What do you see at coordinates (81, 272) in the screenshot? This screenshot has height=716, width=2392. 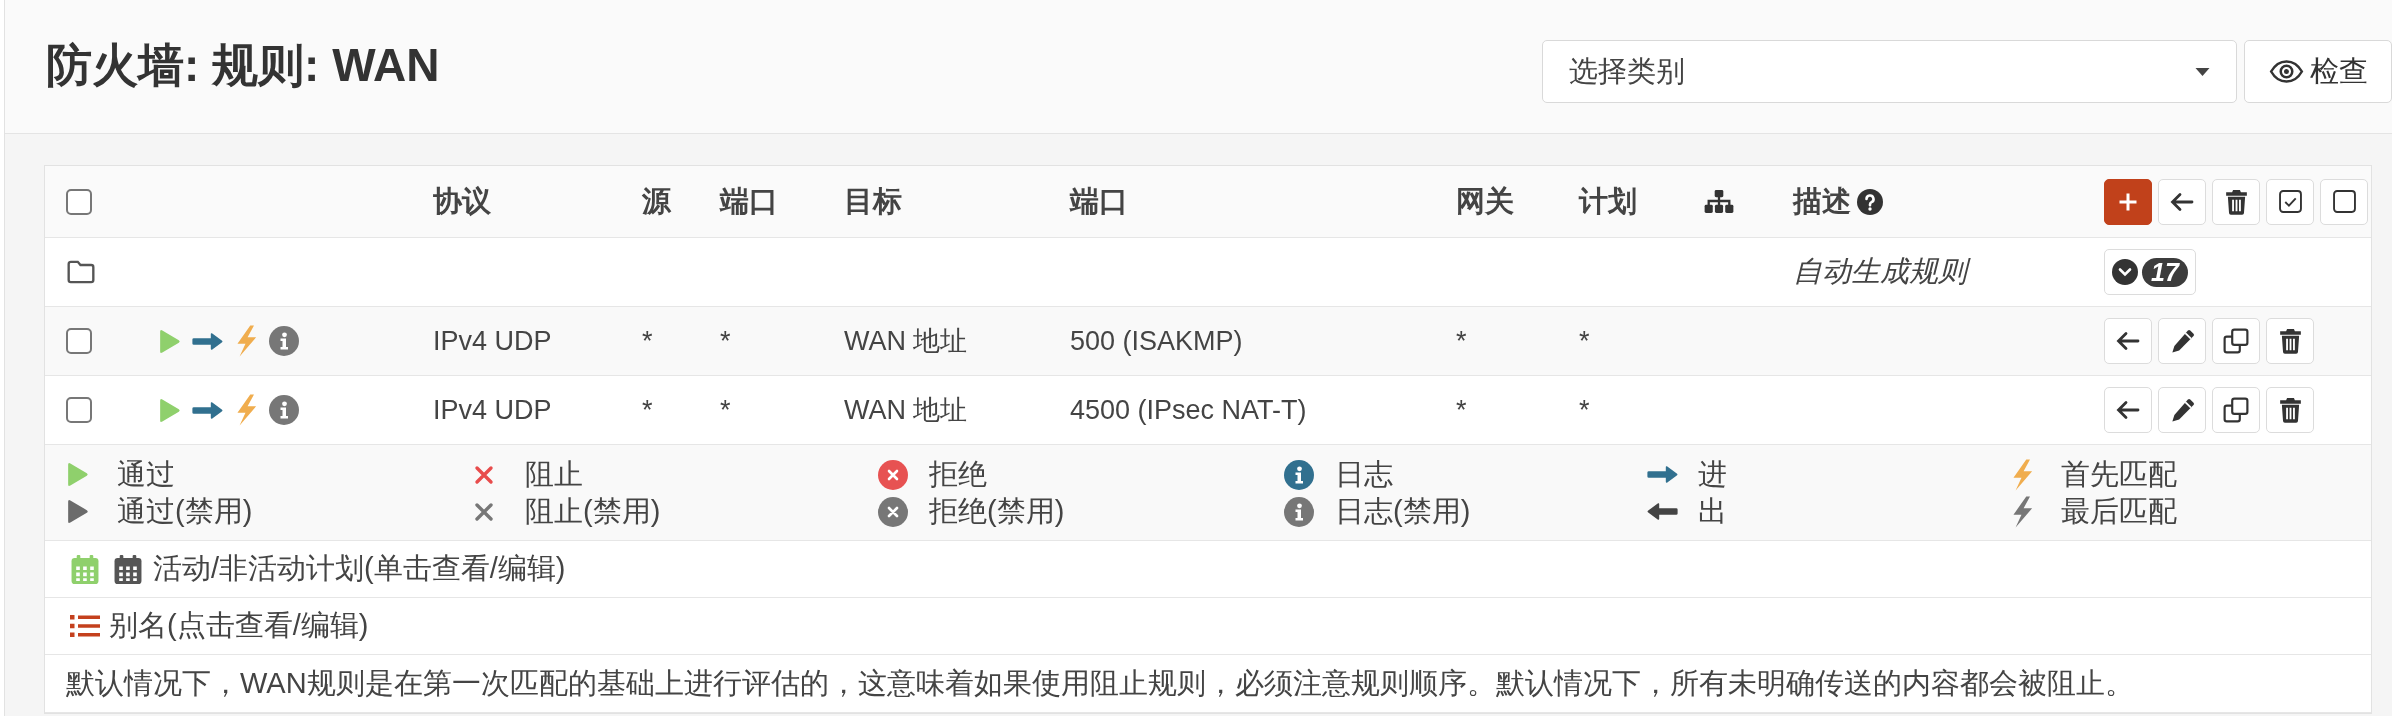 I see `folder-icon` at bounding box center [81, 272].